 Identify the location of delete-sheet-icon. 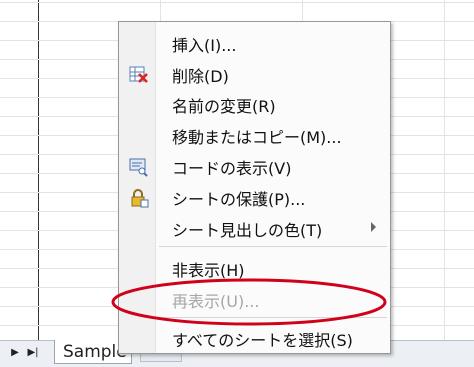
(138, 74).